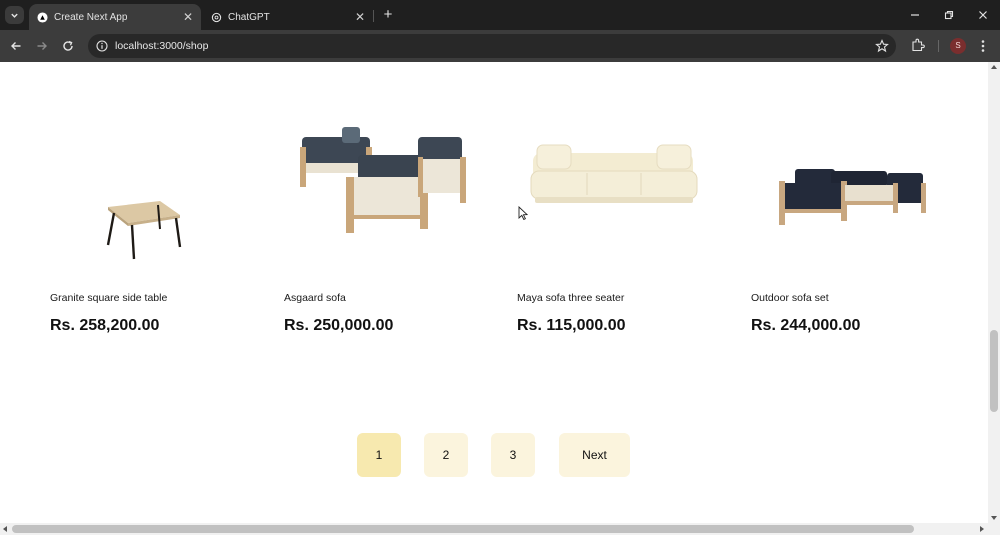  I want to click on mouse-cursor-icon, so click(523, 213).